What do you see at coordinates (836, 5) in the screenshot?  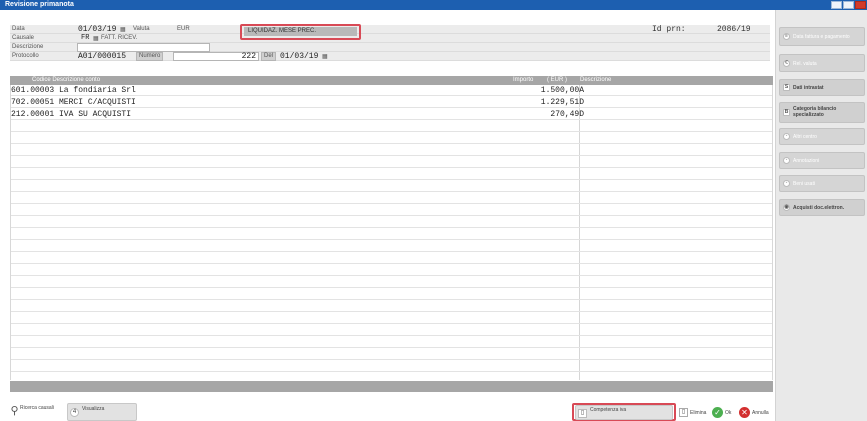 I see `minimize-button` at bounding box center [836, 5].